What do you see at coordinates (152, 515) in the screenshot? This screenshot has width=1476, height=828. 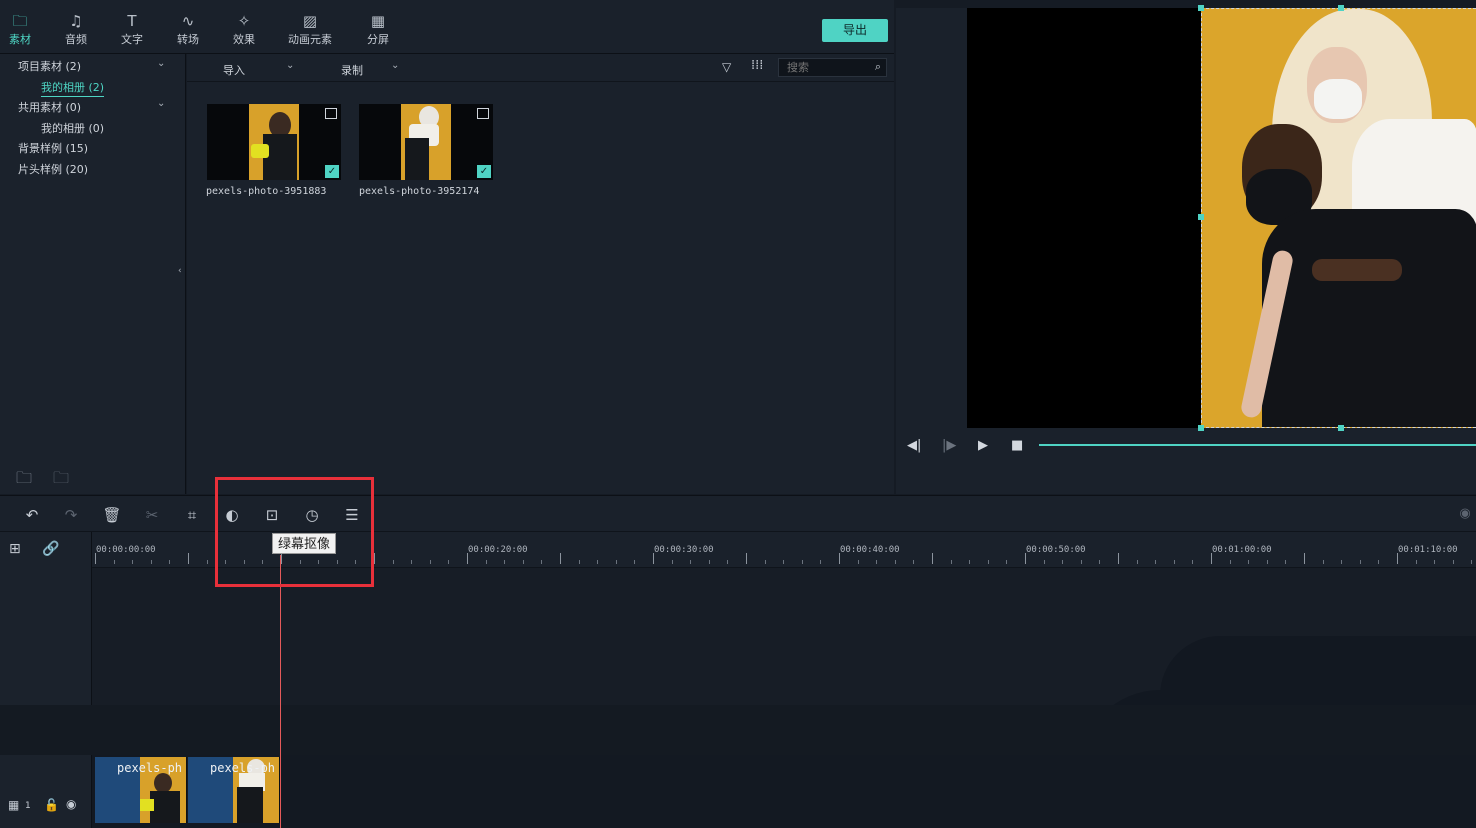 I see `cut-icon: ✂` at bounding box center [152, 515].